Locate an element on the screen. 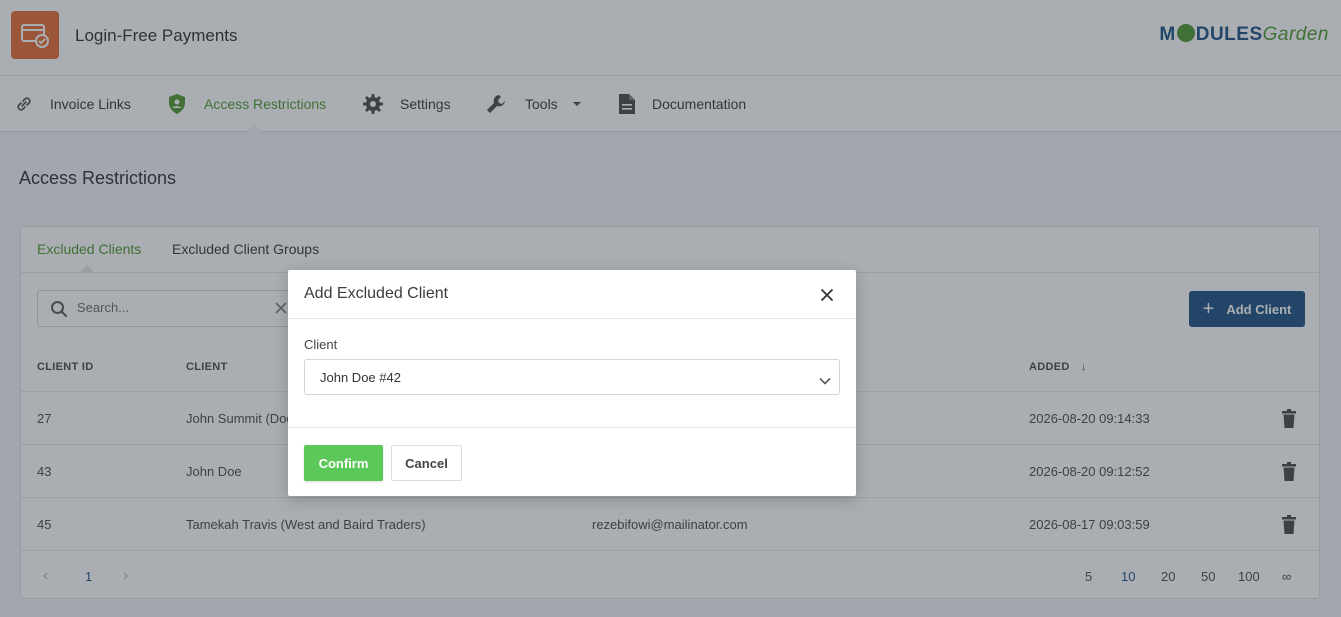 Image resolution: width=1341 pixels, height=617 pixels. modal-footer: Confirm Cancel is located at coordinates (572, 461).